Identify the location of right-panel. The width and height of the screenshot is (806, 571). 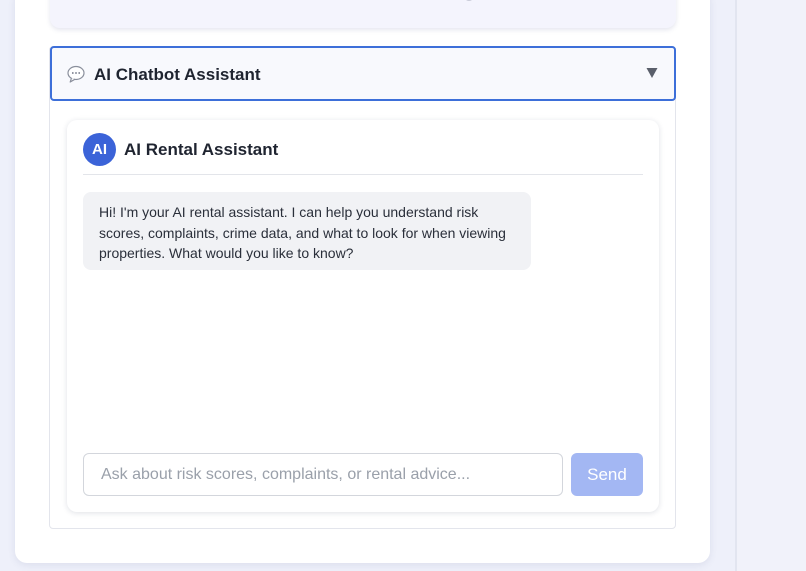
(771, 285).